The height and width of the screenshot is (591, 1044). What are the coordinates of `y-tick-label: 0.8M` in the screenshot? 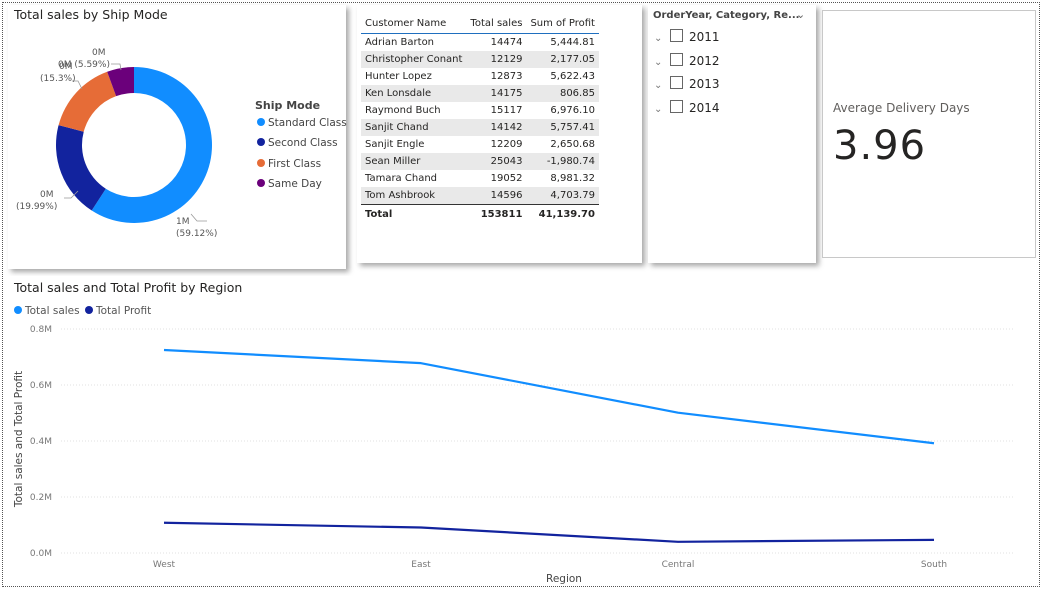 It's located at (41, 330).